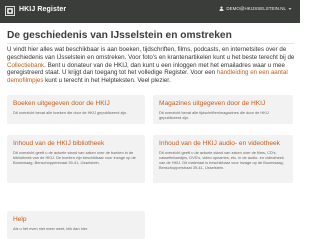  Describe the element at coordinates (42, 9) in the screenshot. I see `brand-title: HKIJ Register` at that location.